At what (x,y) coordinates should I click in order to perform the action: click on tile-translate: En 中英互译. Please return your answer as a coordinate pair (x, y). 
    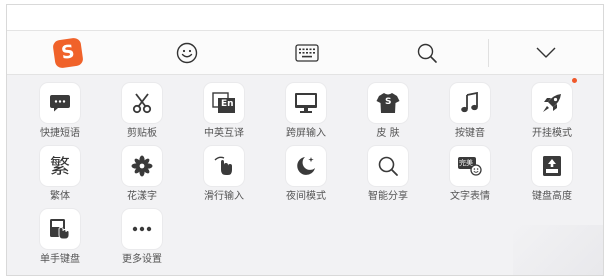
    Looking at the image, I should click on (224, 113).